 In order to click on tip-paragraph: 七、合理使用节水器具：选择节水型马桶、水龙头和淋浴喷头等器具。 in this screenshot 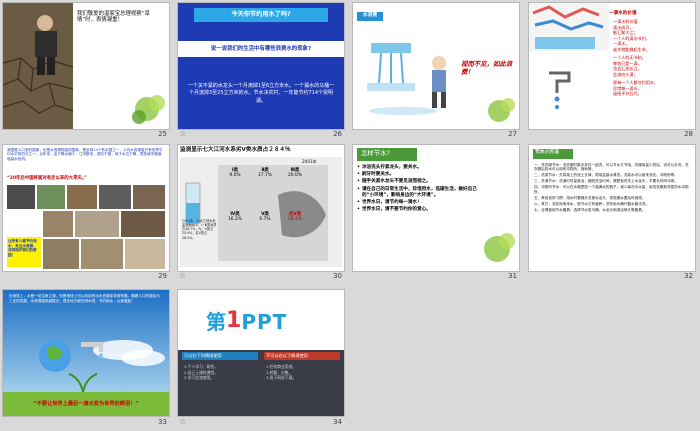, I will do `click(590, 209)`.